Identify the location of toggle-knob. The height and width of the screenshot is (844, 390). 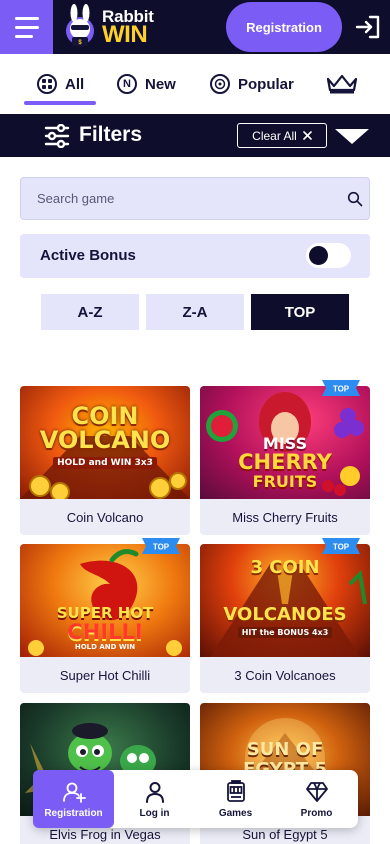
(318, 255).